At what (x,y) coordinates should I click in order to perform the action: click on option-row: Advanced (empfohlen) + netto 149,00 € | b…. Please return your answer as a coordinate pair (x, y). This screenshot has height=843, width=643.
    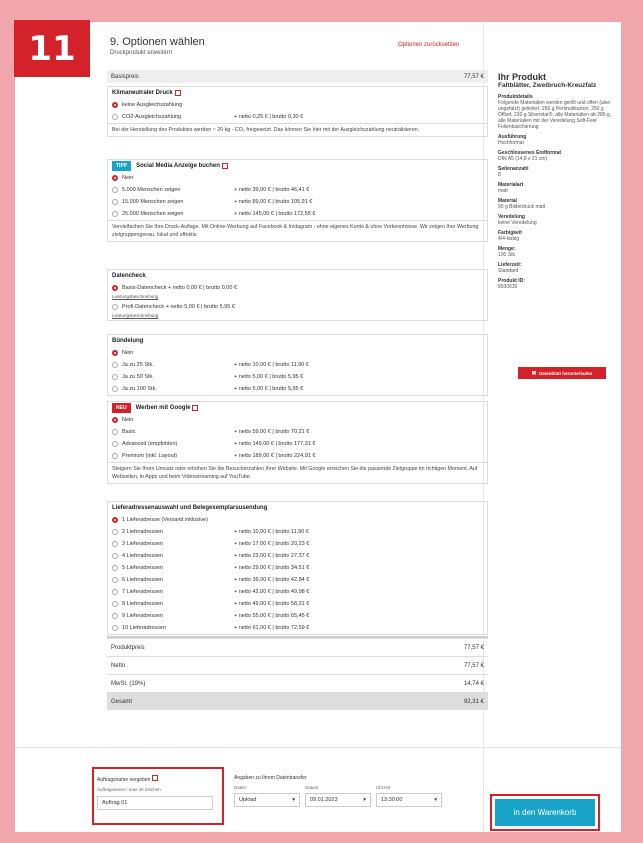
    Looking at the image, I should click on (297, 444).